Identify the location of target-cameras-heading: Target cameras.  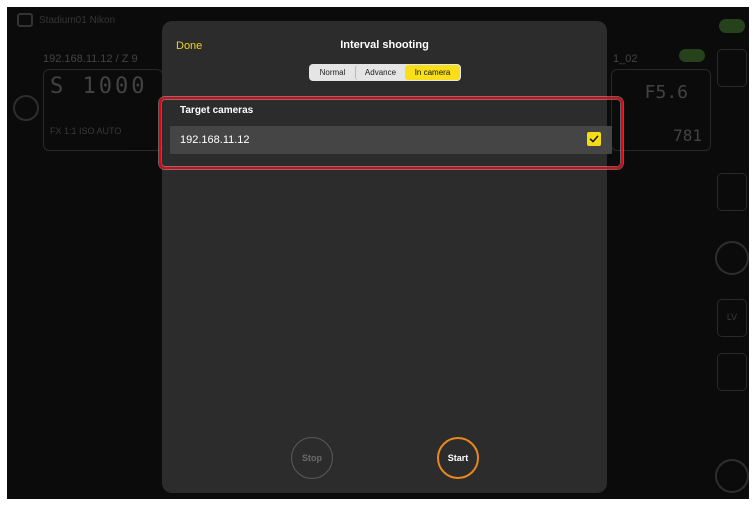
(217, 110).